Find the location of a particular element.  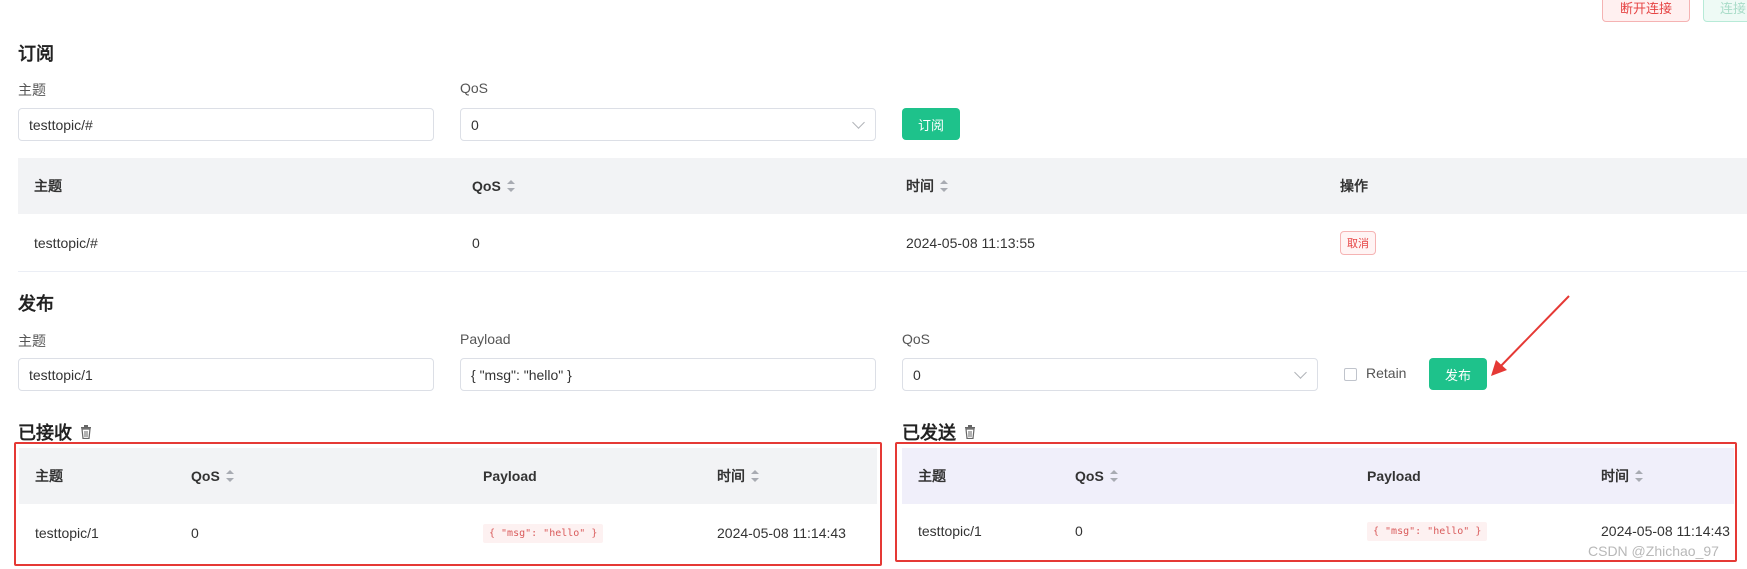

subscribe-qos-value: 0 is located at coordinates (475, 124).